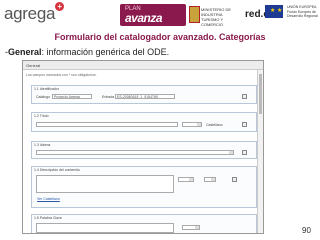  What do you see at coordinates (260, 94) in the screenshot?
I see `scroll-thumb` at bounding box center [260, 94].